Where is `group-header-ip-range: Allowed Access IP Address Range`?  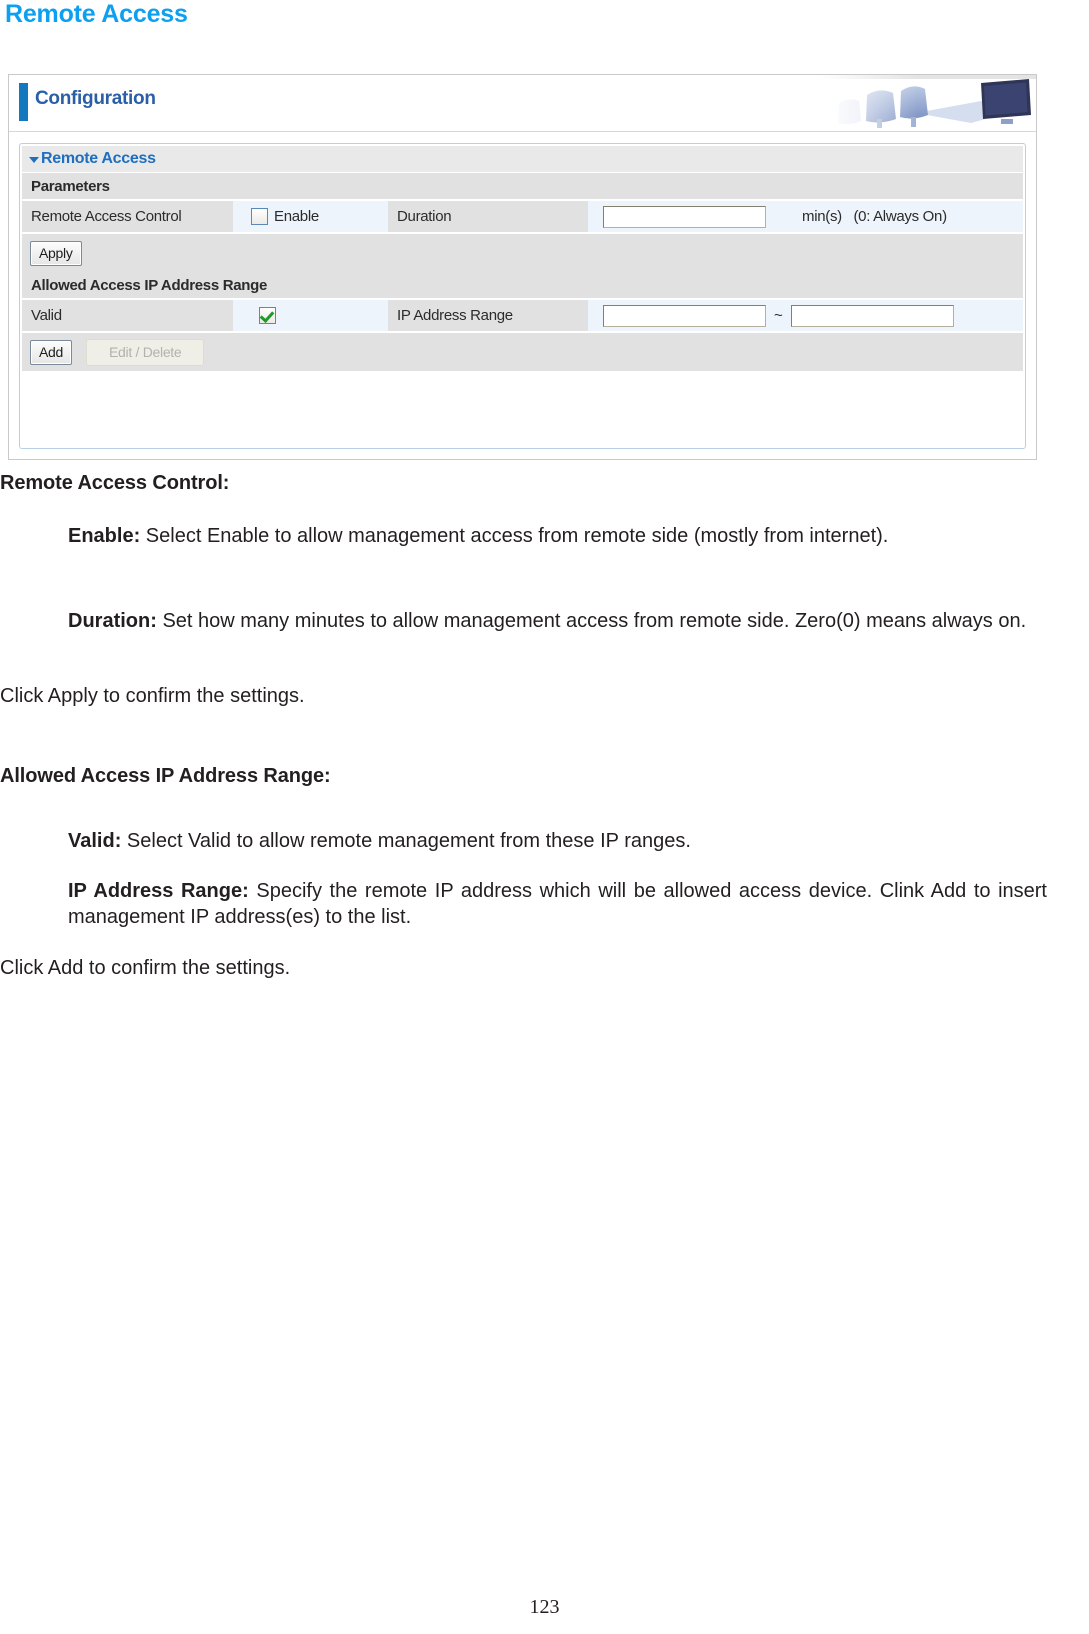
group-header-ip-range: Allowed Access IP Address Range is located at coordinates (522, 285).